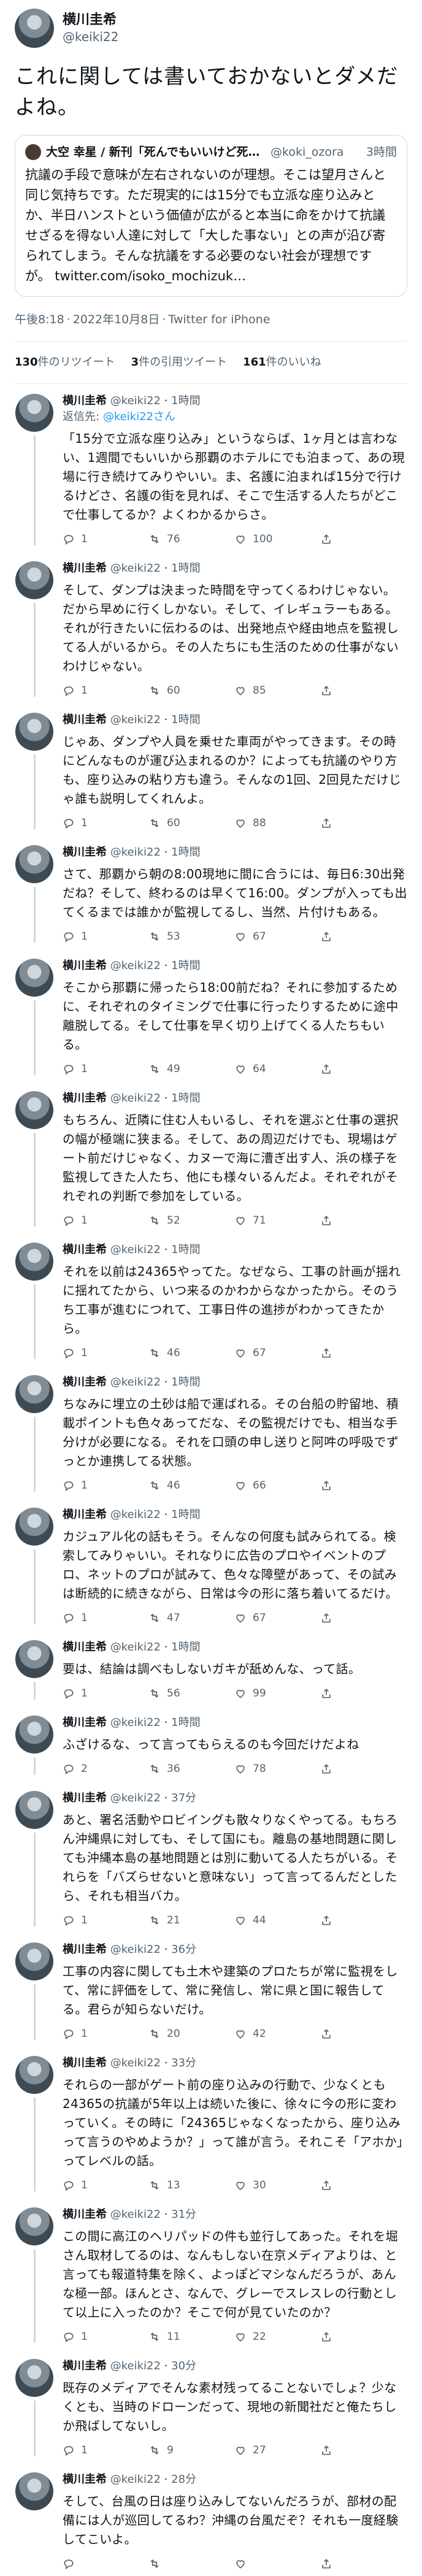  I want to click on retweet-button: 20, so click(191, 2034).